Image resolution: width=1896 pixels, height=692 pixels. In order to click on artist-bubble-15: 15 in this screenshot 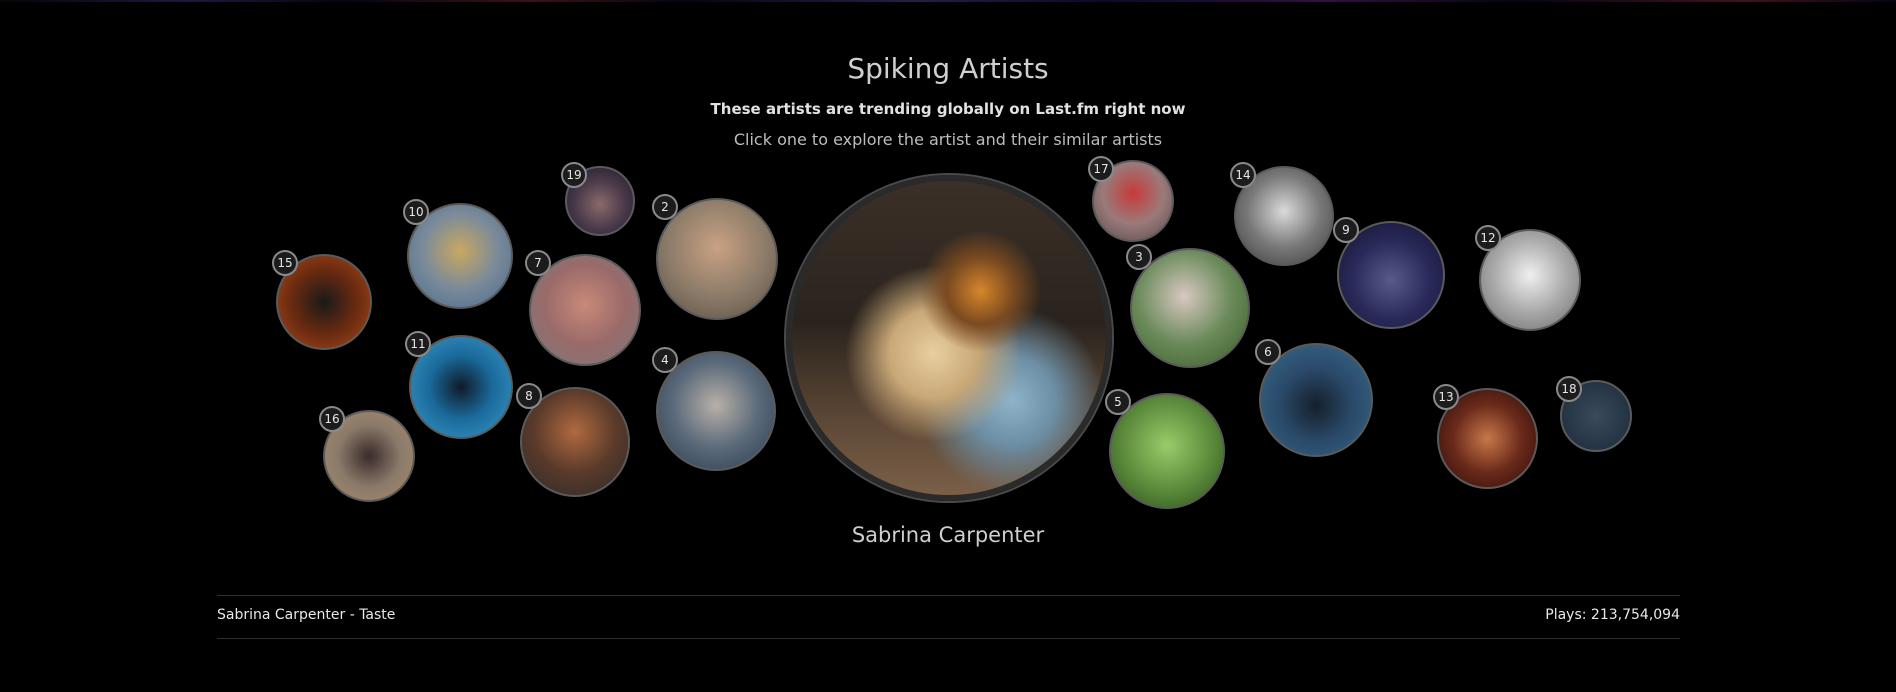, I will do `click(322, 300)`.